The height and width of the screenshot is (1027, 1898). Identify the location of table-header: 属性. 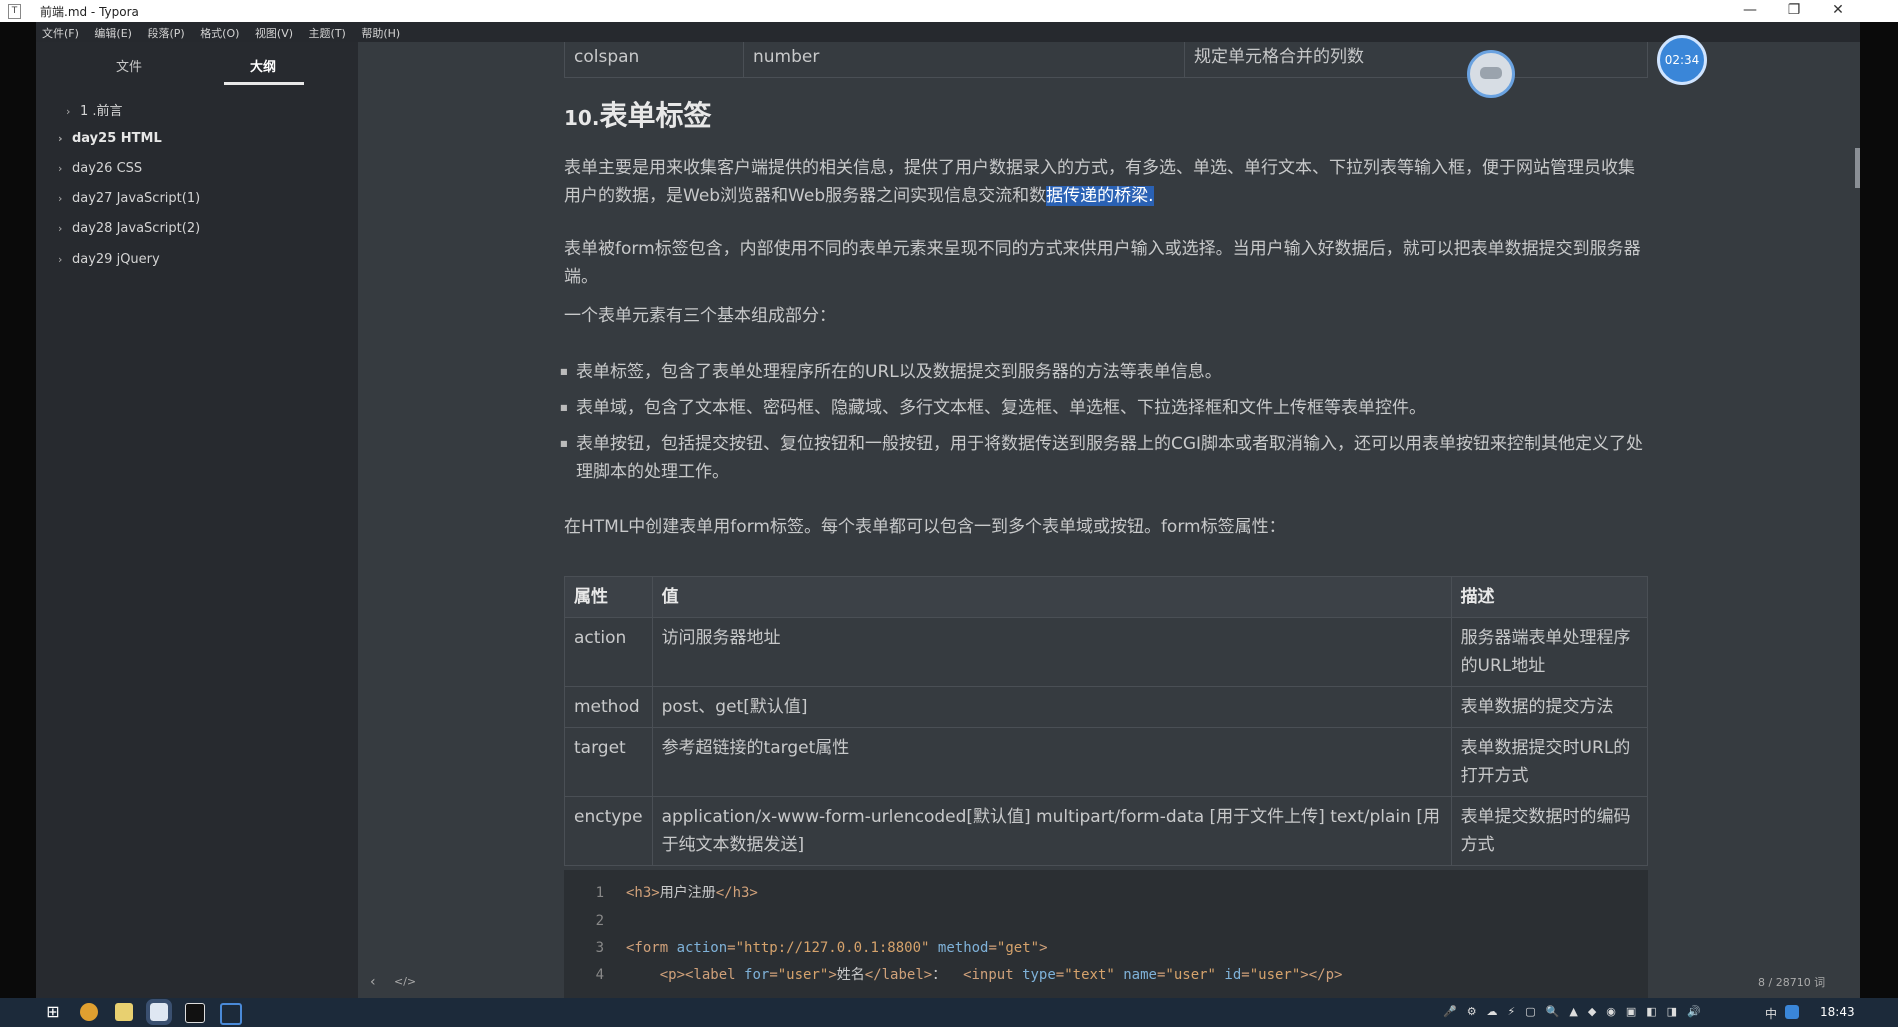
(608, 597).